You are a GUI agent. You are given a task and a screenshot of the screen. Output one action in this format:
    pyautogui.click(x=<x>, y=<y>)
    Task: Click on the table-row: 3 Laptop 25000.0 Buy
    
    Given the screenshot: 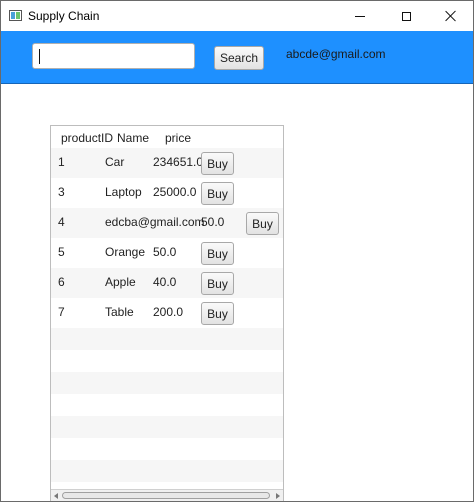 What is the action you would take?
    pyautogui.click(x=167, y=193)
    